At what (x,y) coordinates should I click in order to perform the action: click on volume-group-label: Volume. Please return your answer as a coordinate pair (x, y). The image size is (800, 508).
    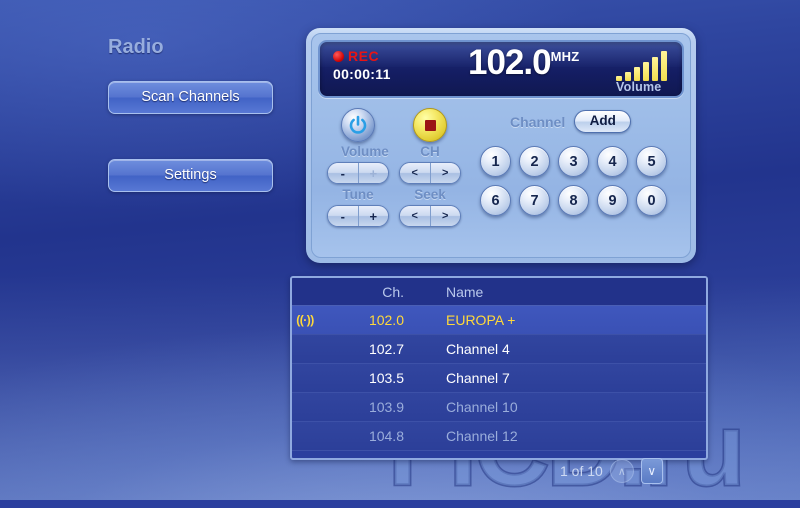
    Looking at the image, I should click on (365, 151).